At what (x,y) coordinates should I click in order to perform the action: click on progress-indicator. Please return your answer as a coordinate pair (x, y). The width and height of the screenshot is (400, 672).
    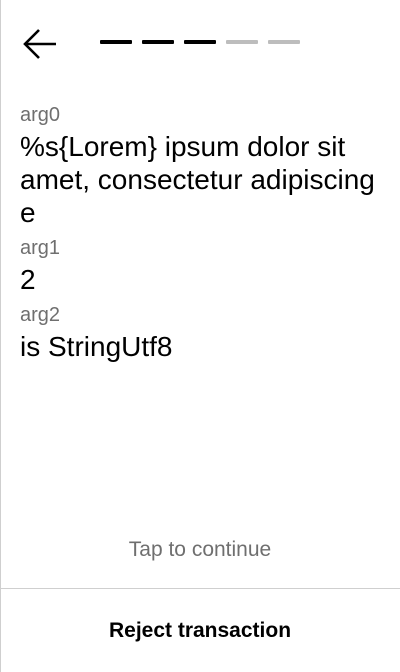
    Looking at the image, I should click on (200, 42).